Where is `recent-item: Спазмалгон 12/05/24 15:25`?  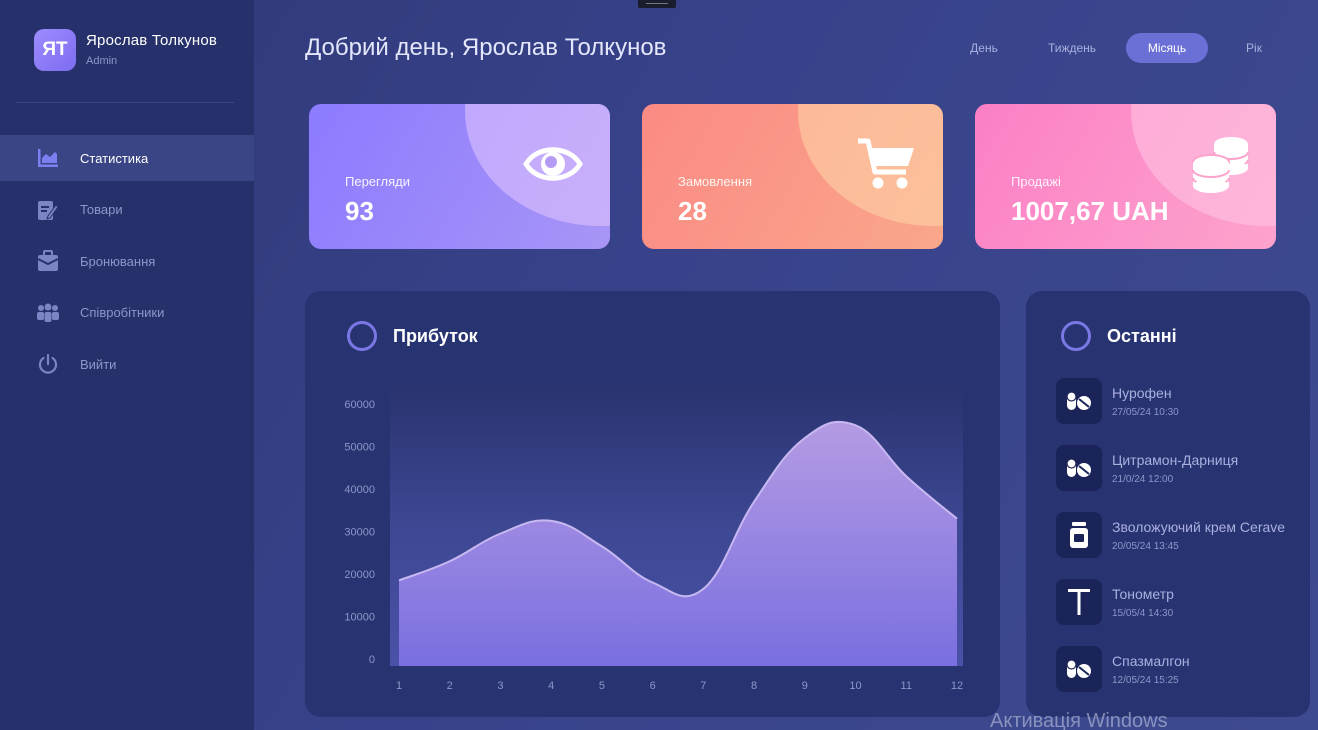 recent-item: Спазмалгон 12/05/24 15:25 is located at coordinates (1123, 669).